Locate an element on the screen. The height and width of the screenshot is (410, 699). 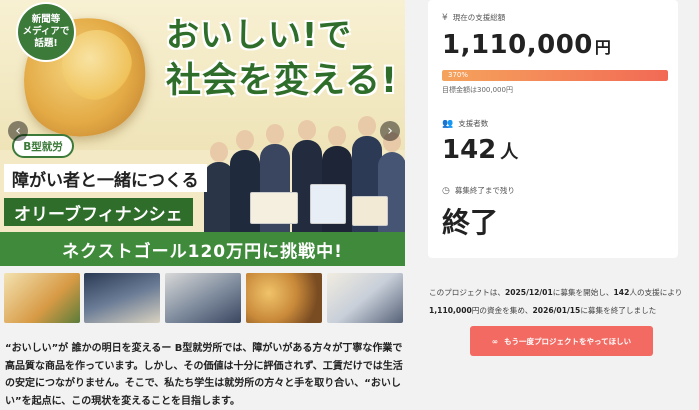
badge-line-2: メディアで is located at coordinates (46, 31).